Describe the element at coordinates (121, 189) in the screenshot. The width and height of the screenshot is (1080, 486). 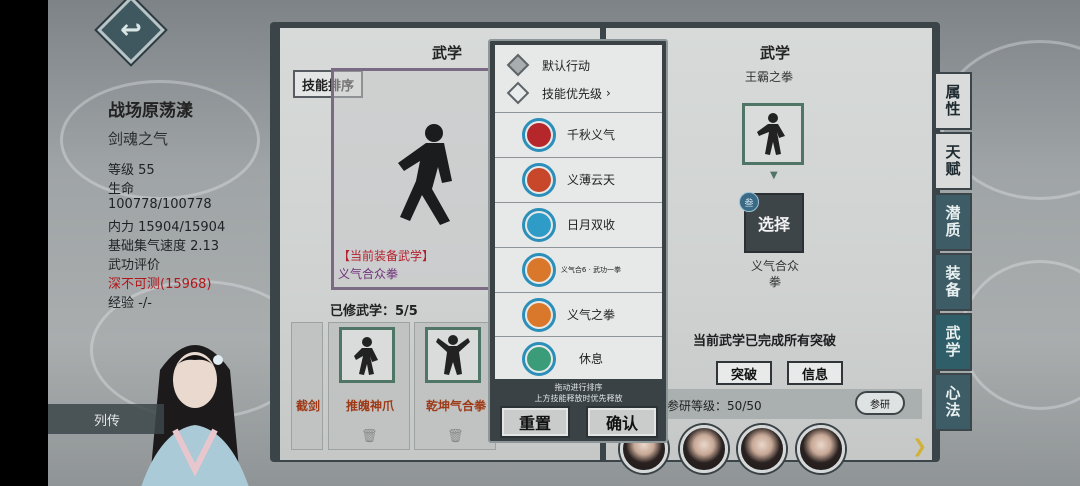
I see `hp-label: 生命` at that location.